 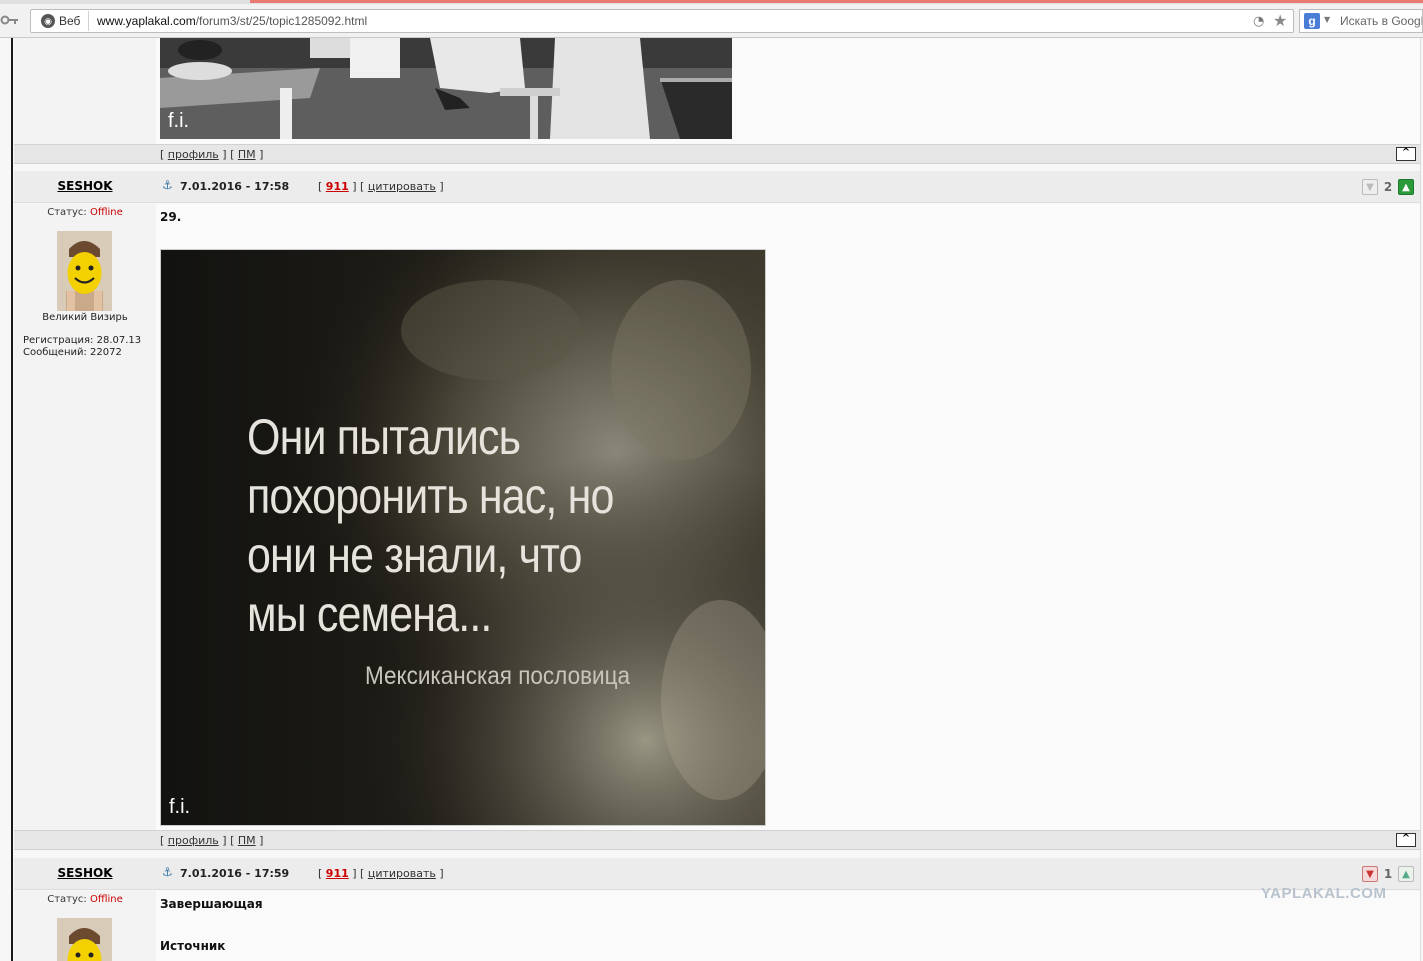 What do you see at coordinates (12, 499) in the screenshot?
I see `left-border` at bounding box center [12, 499].